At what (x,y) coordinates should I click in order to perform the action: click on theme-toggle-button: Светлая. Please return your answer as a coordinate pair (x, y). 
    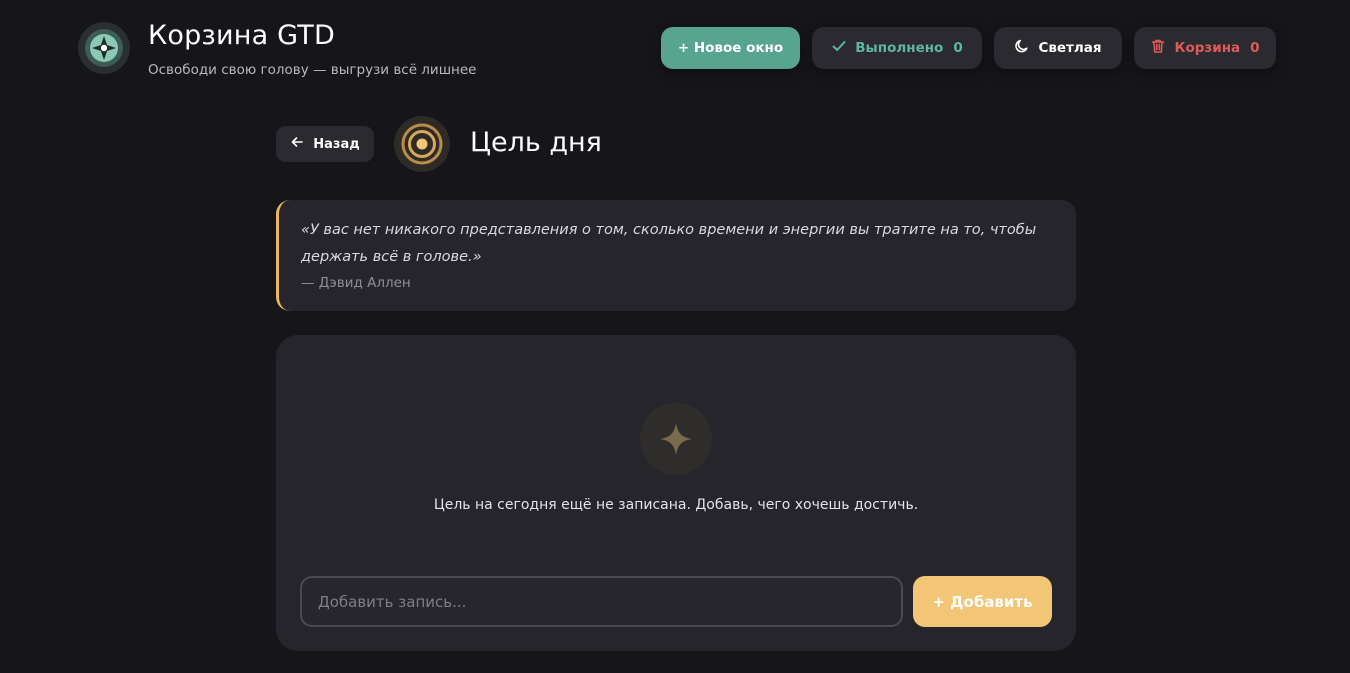
    Looking at the image, I should click on (1058, 48).